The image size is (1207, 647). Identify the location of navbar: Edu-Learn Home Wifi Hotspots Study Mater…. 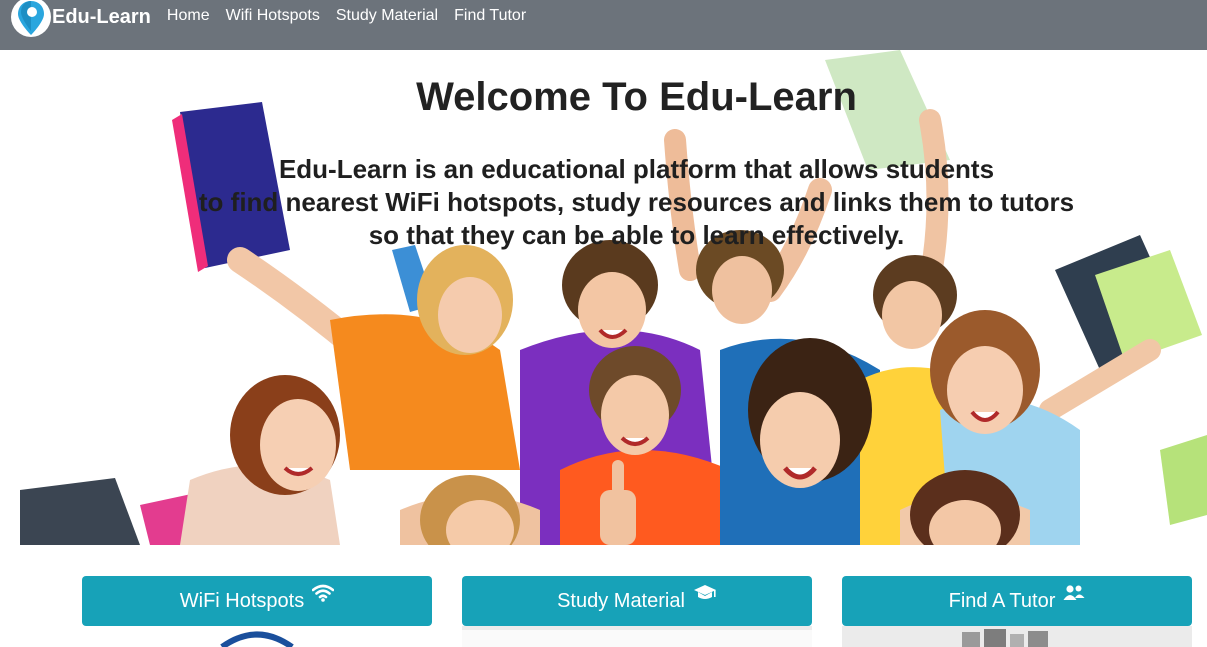
(603, 25).